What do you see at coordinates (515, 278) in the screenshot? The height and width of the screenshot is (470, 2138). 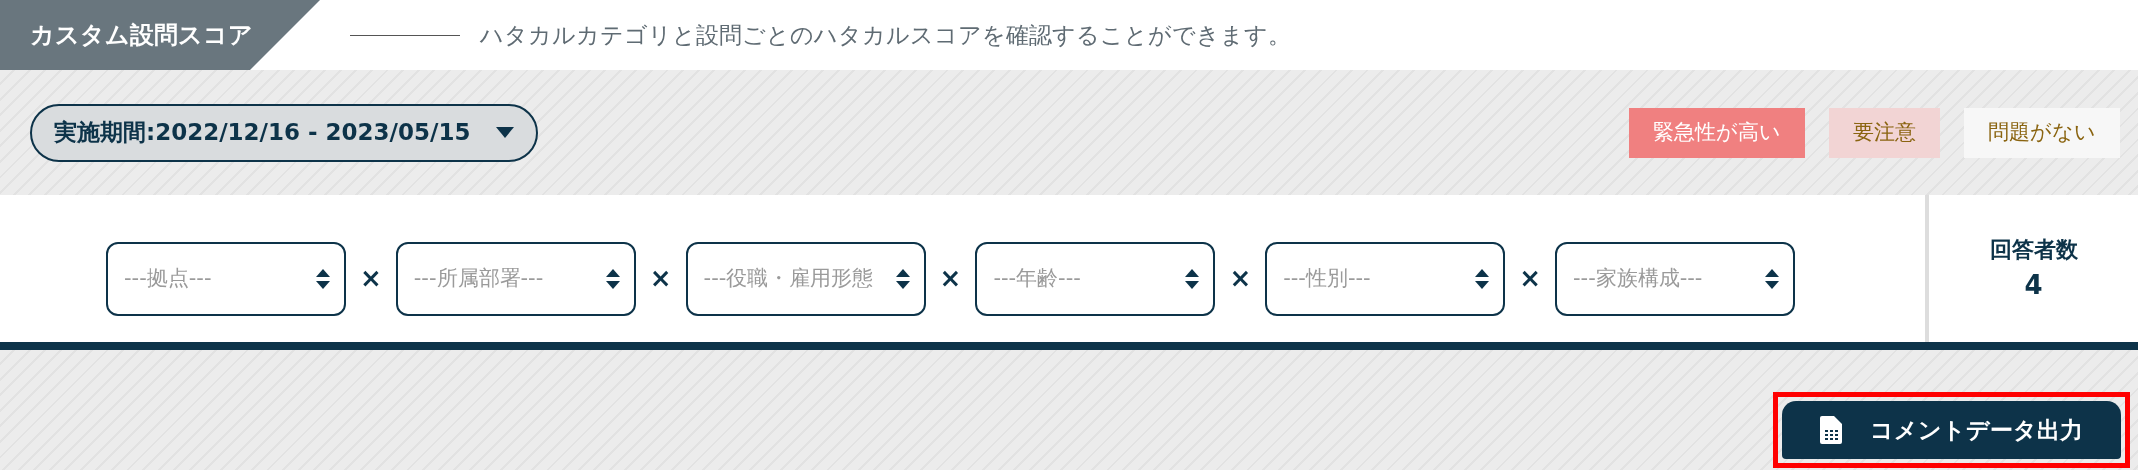 I see `select-field: ---所属部署---` at bounding box center [515, 278].